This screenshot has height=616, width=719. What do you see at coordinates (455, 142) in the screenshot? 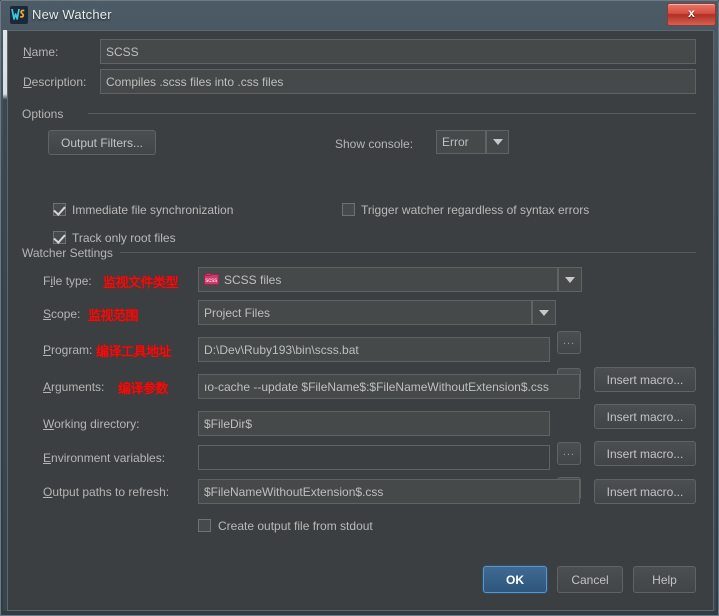
I see `show-console-value: Error` at bounding box center [455, 142].